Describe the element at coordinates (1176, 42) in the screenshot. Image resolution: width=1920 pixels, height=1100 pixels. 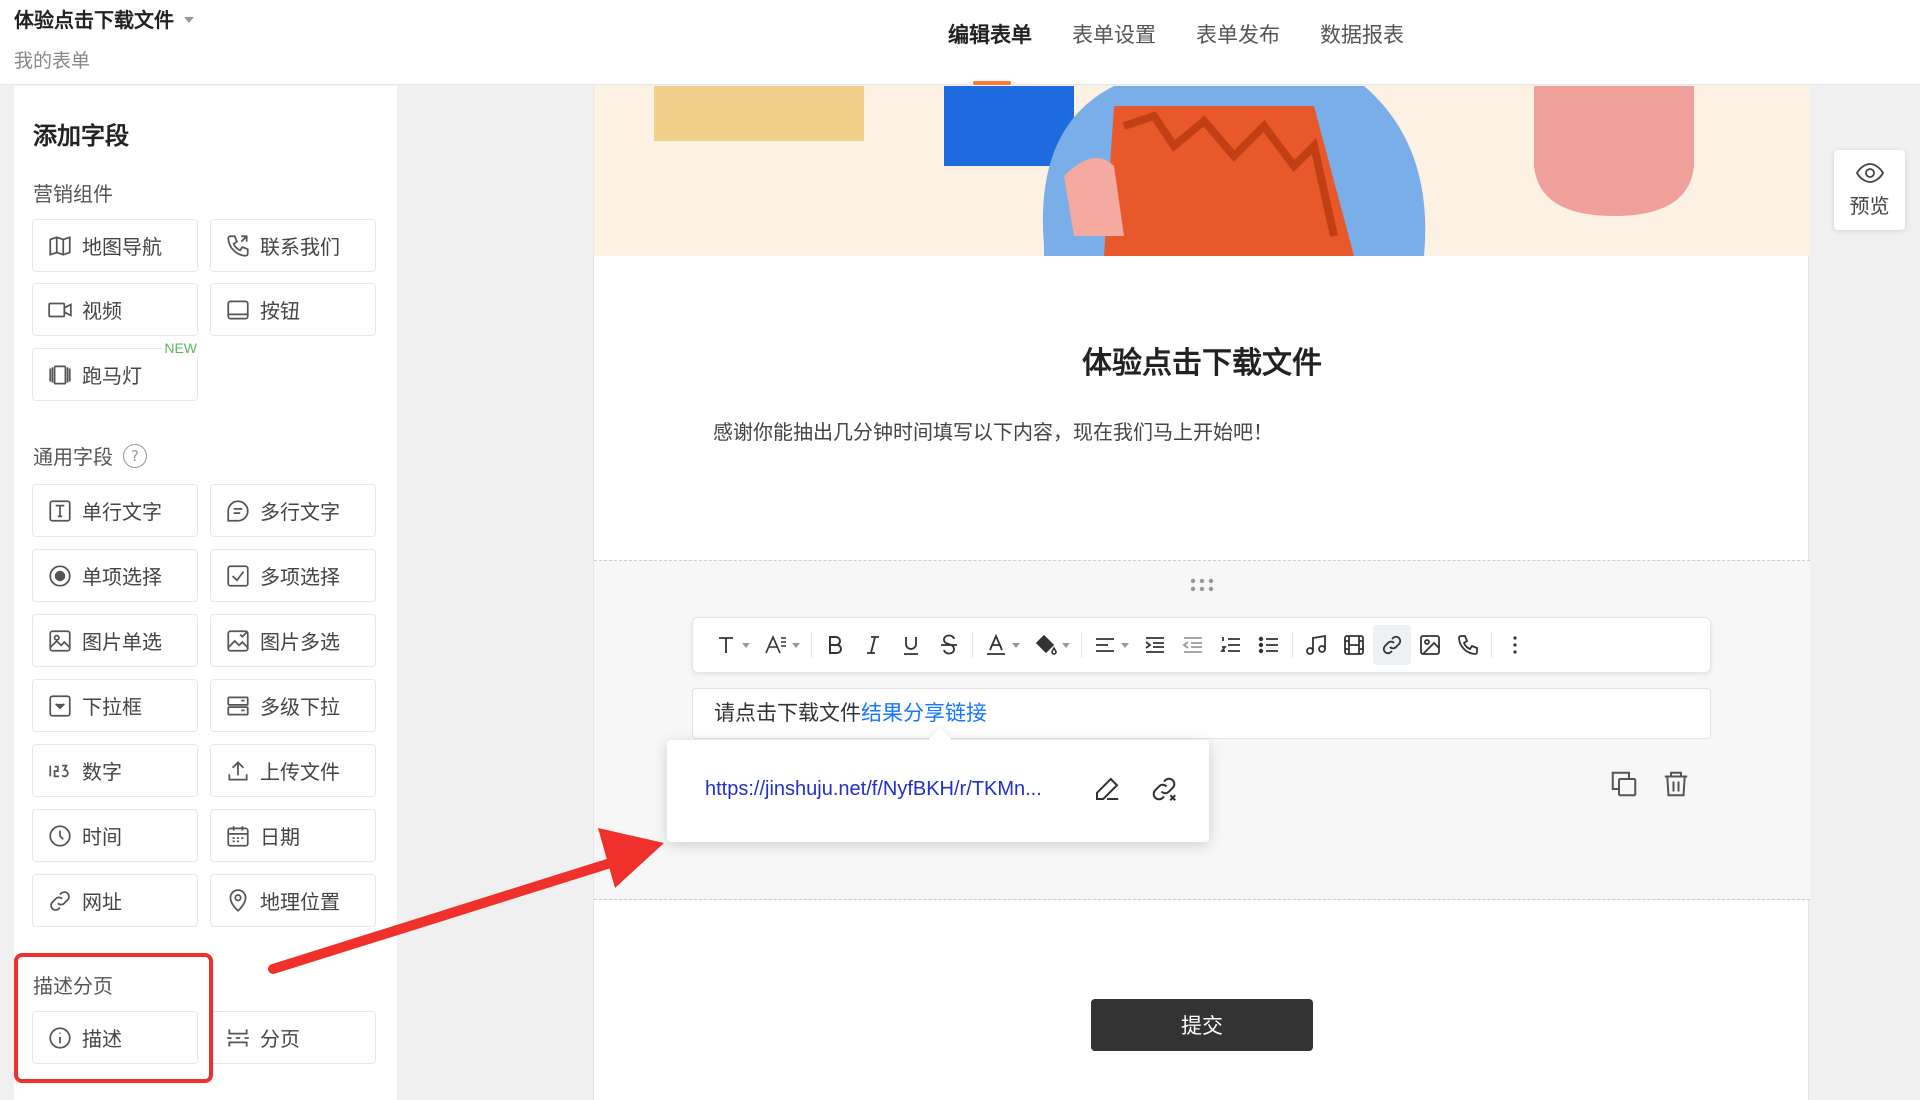
I see `main-tabs: 编辑表单 表单设置 表单发布 数据报表` at that location.